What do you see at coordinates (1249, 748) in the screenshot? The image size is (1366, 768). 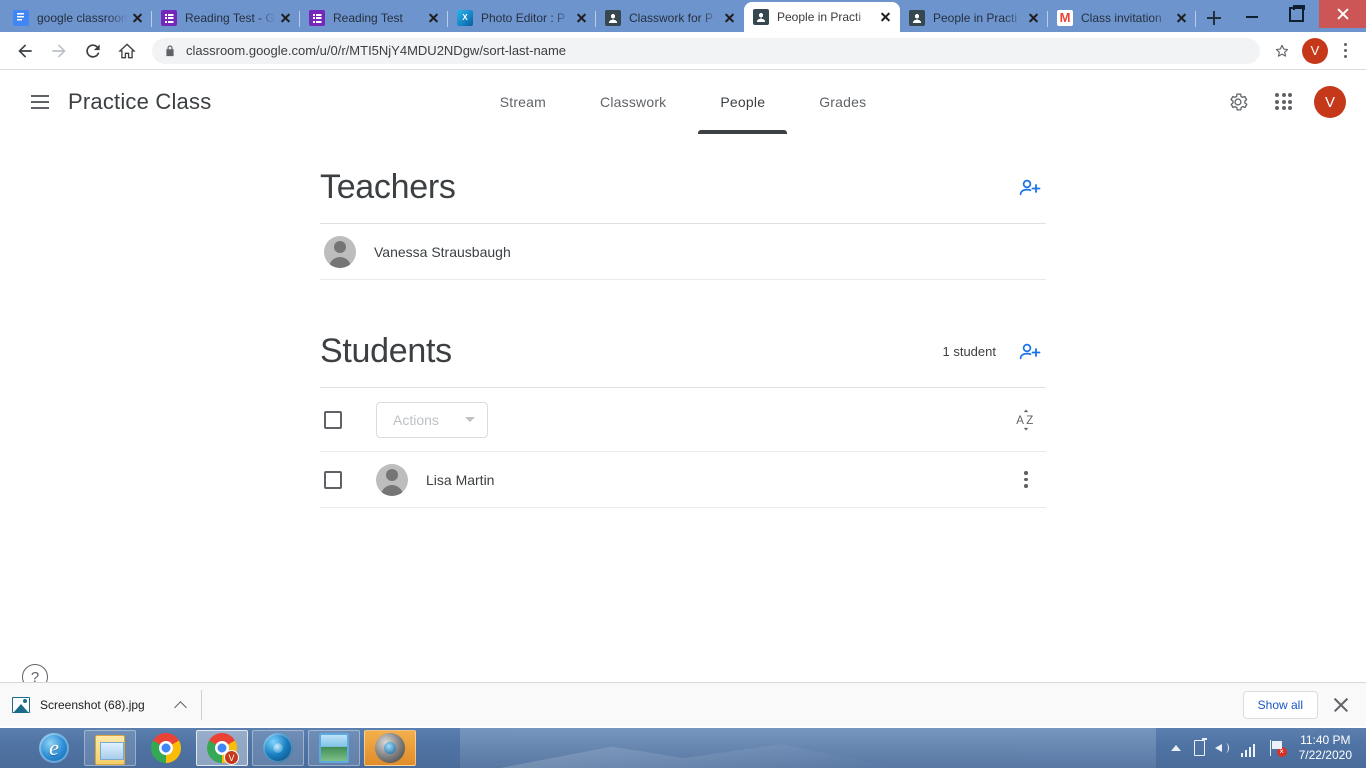 I see `network-signal-icon` at bounding box center [1249, 748].